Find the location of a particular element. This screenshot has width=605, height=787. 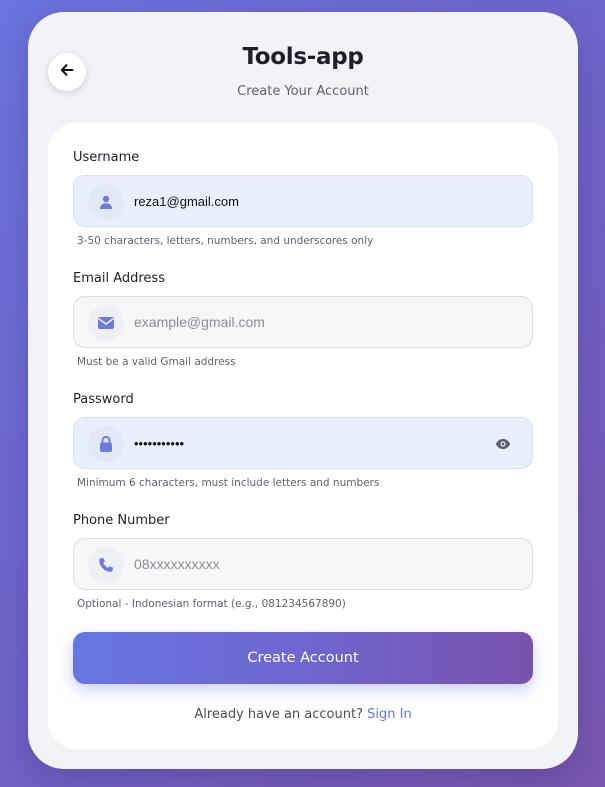

email-label: Email Address is located at coordinates (119, 278).